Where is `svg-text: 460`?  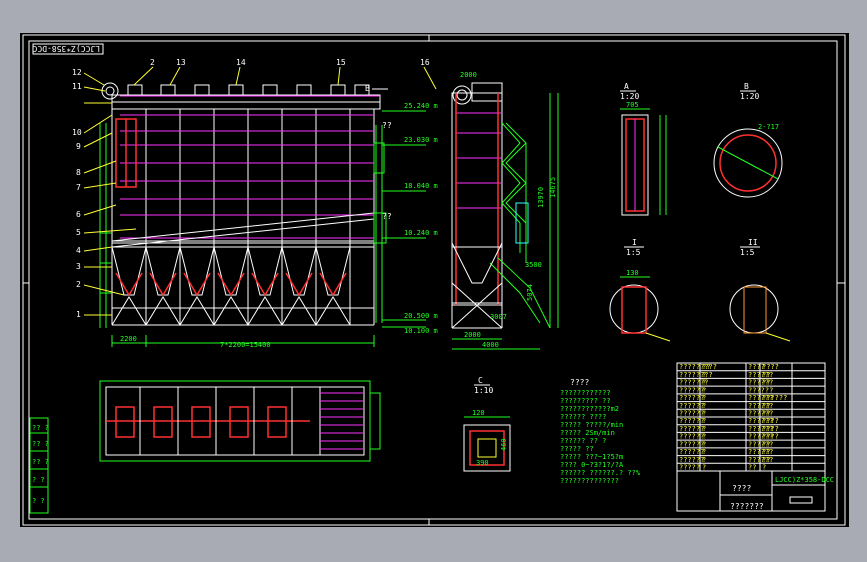 svg-text: 460 is located at coordinates (504, 444).